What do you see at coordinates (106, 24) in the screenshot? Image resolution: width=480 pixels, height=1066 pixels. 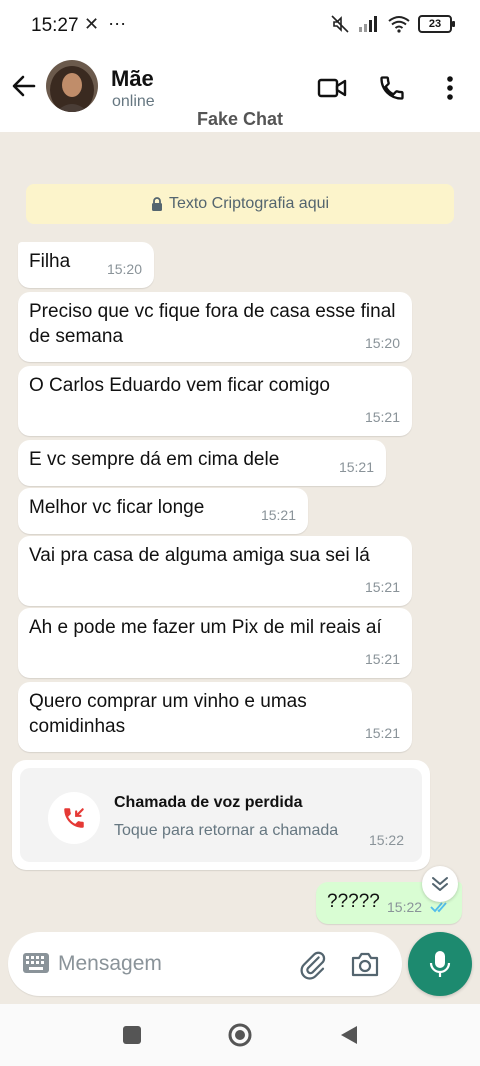 I see `notification-icons: ✕ ⋯` at bounding box center [106, 24].